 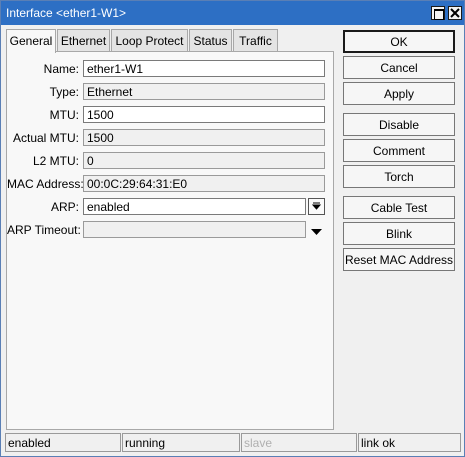 What do you see at coordinates (204, 114) in the screenshot?
I see `mtu-input: 1500` at bounding box center [204, 114].